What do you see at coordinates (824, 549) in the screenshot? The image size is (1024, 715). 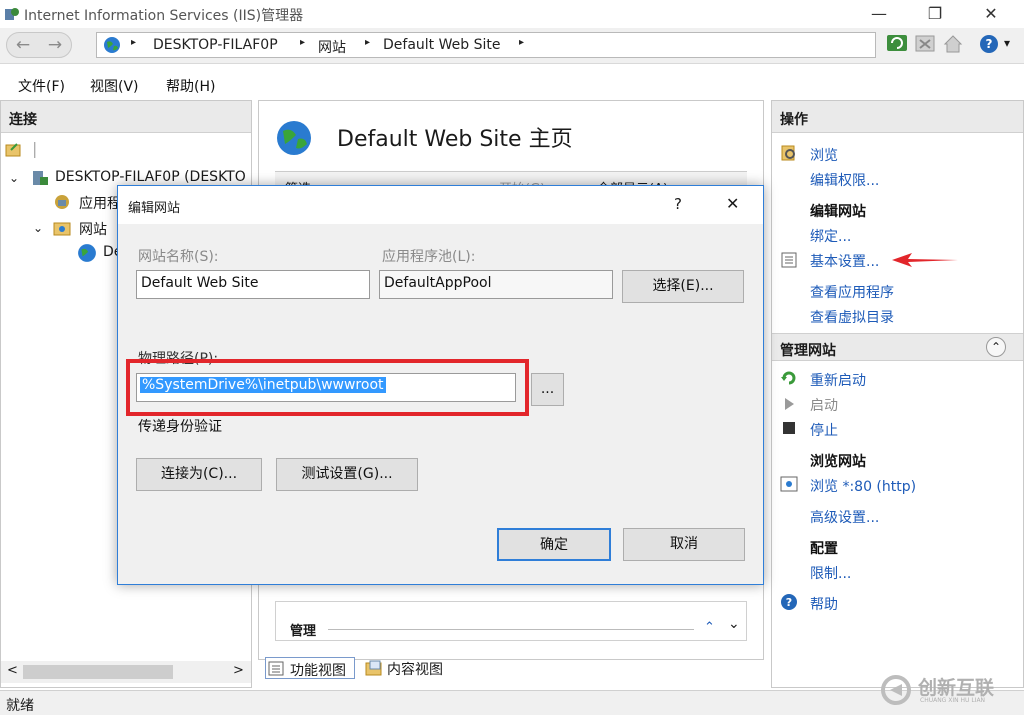 I see `configure-header: 配置` at bounding box center [824, 549].